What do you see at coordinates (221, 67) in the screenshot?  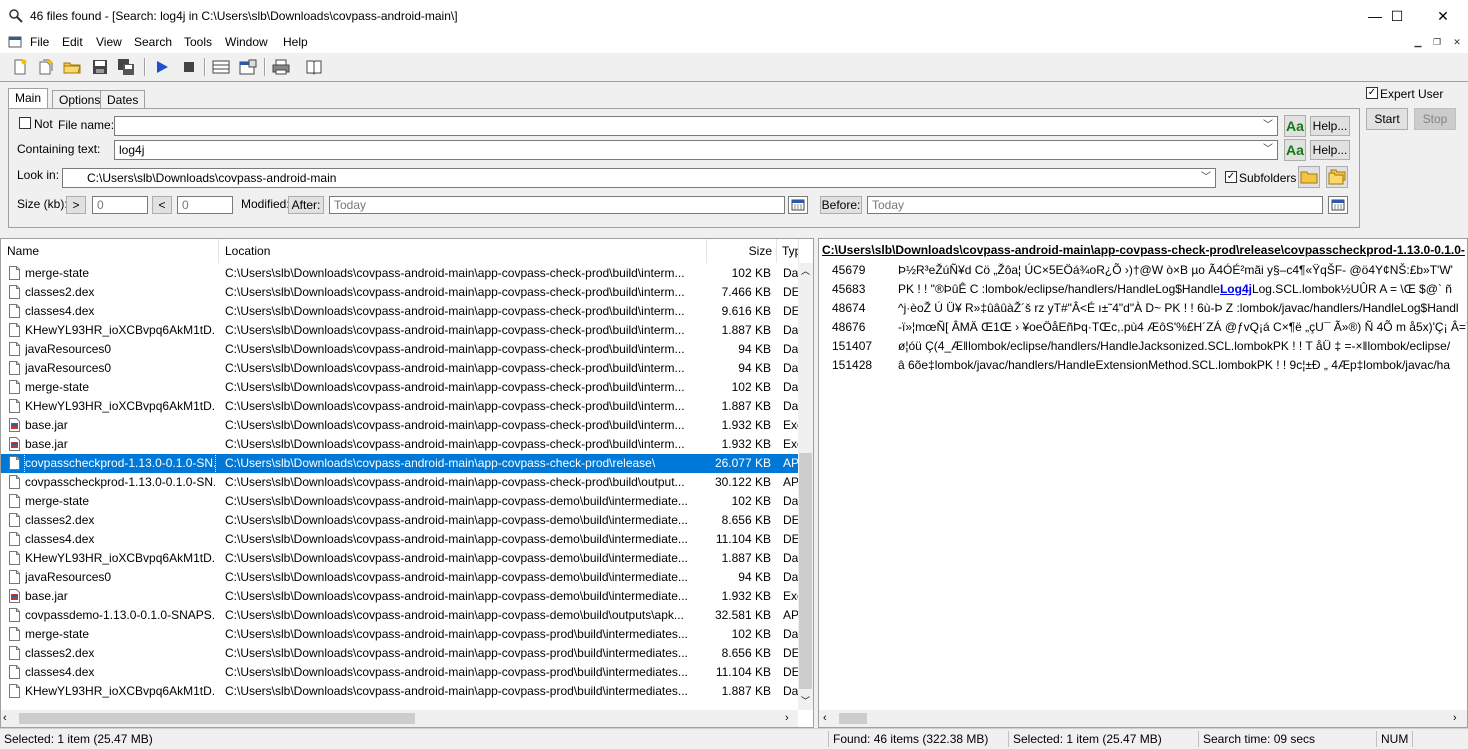 I see `layout-icon` at bounding box center [221, 67].